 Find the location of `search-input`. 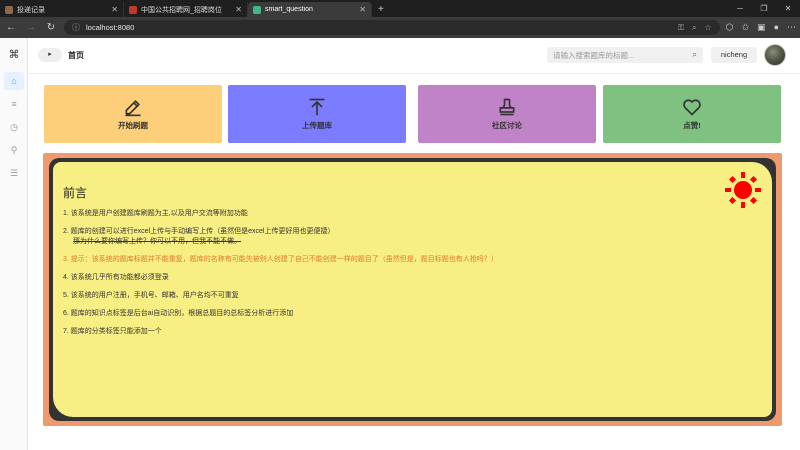

search-input is located at coordinates (623, 55).